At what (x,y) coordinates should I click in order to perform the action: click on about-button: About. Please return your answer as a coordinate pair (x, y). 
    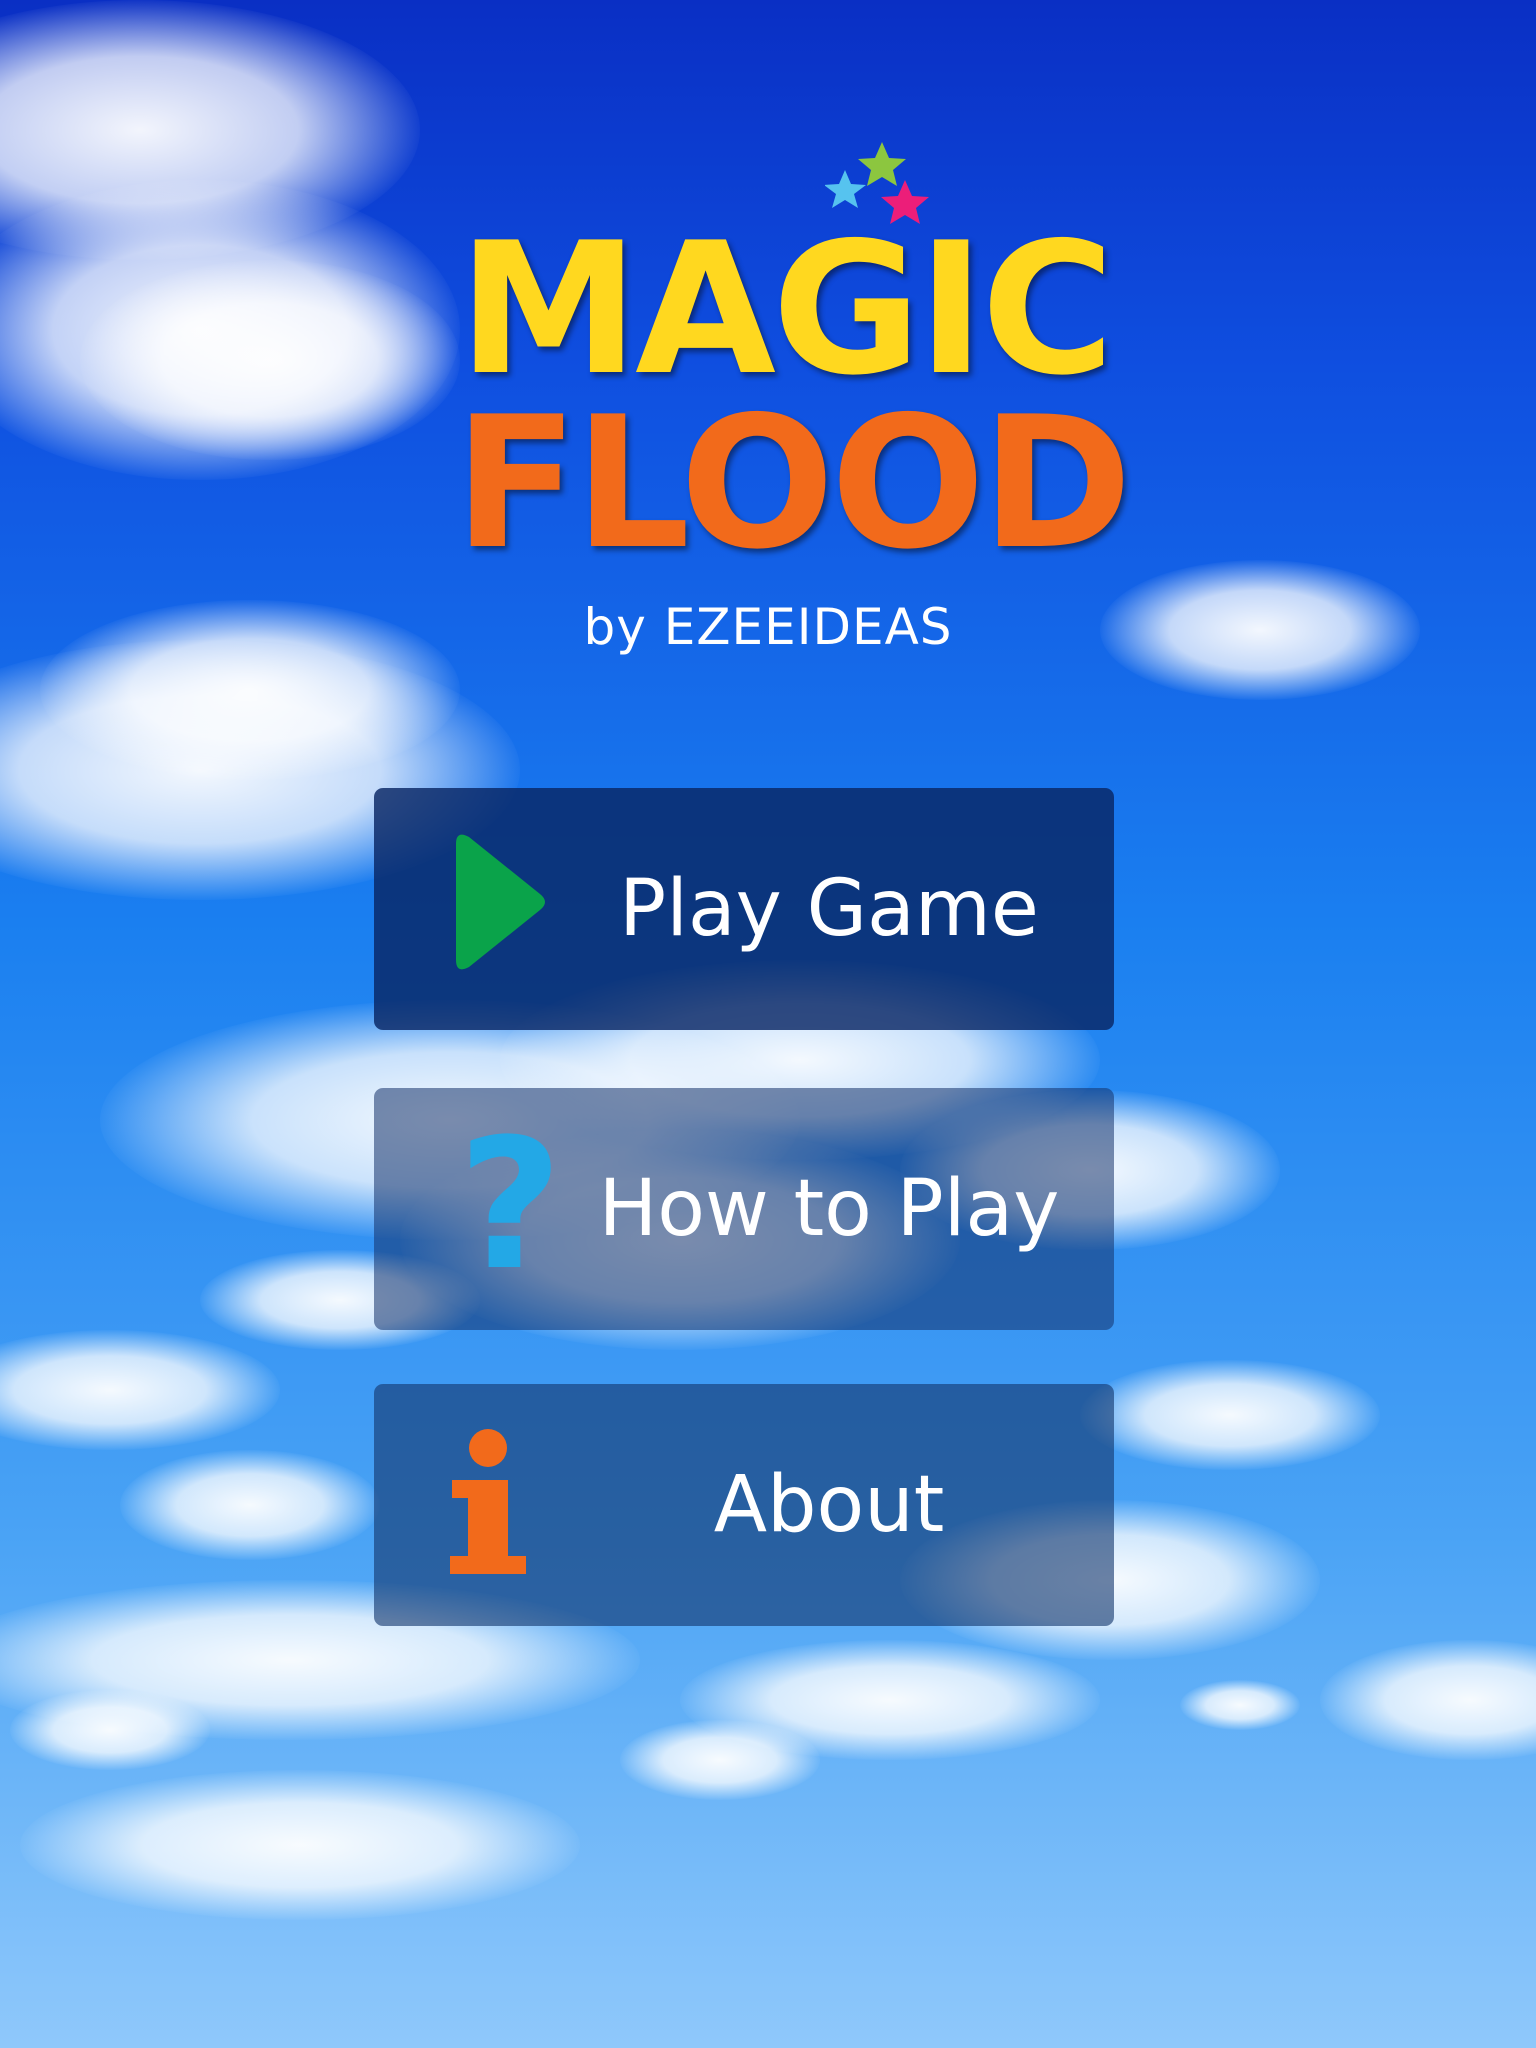
    Looking at the image, I should click on (744, 1505).